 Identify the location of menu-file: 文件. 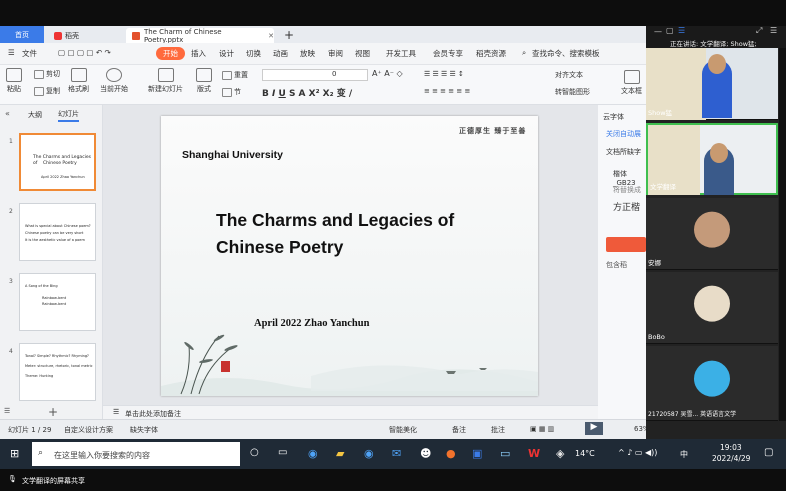
(29, 53).